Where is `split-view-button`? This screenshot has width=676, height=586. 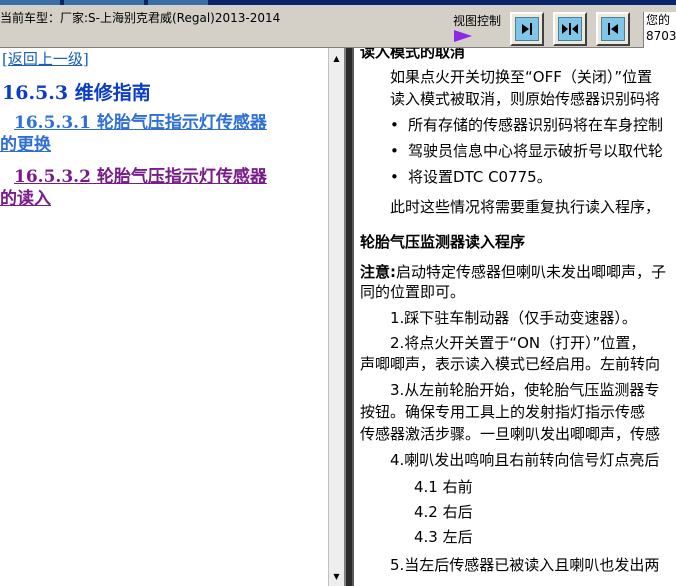
split-view-button is located at coordinates (570, 29).